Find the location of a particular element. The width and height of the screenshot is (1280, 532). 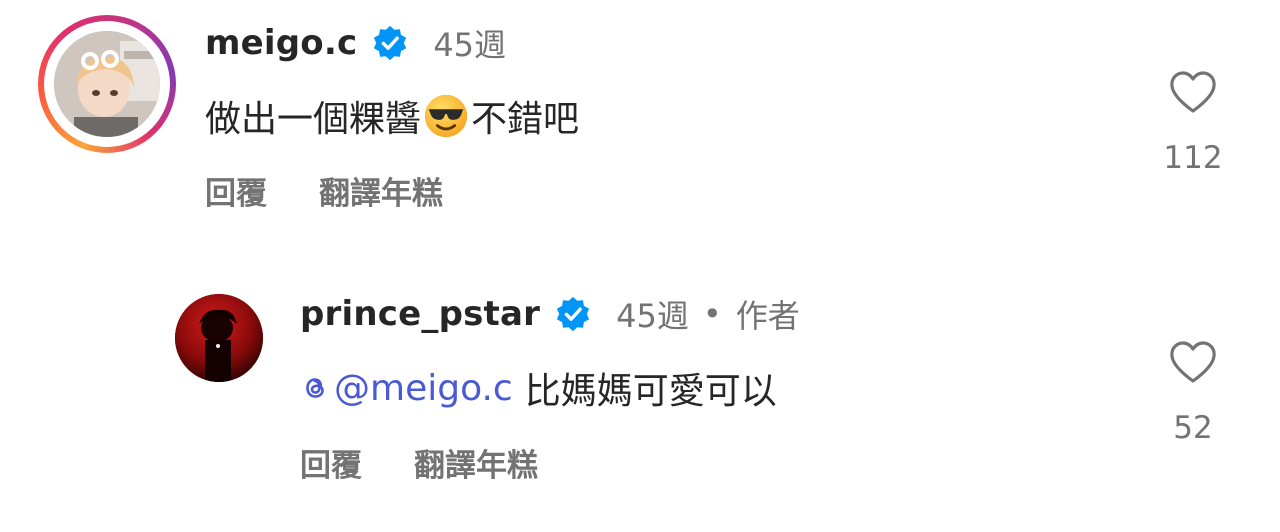

comment-header: meigo.c 45週 is located at coordinates (355, 43).